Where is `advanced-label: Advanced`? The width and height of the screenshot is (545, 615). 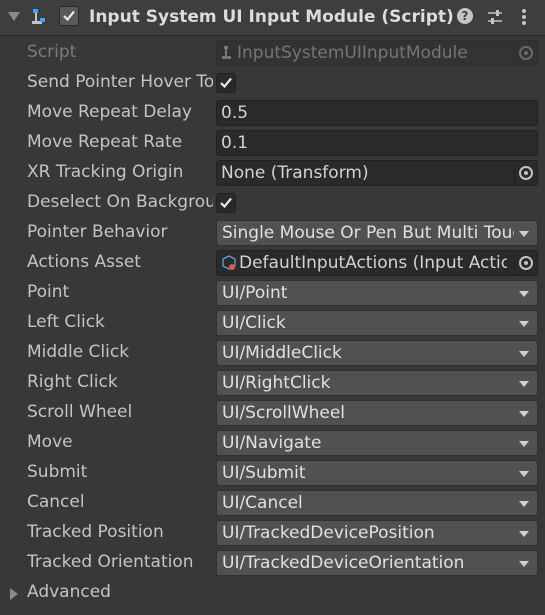
advanced-label: Advanced is located at coordinates (69, 592).